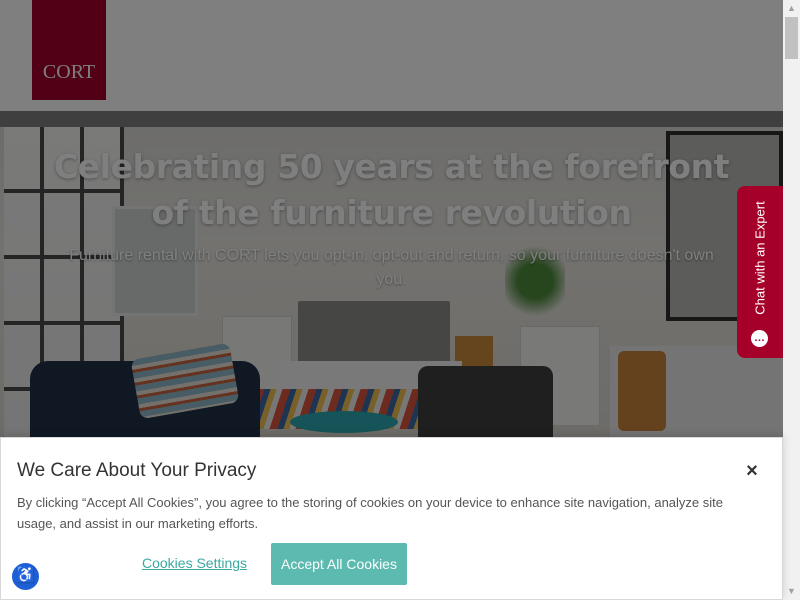 Image resolution: width=800 pixels, height=600 pixels. Describe the element at coordinates (137, 470) in the screenshot. I see `cookie-banner-title: We Care About Your Privacy` at that location.